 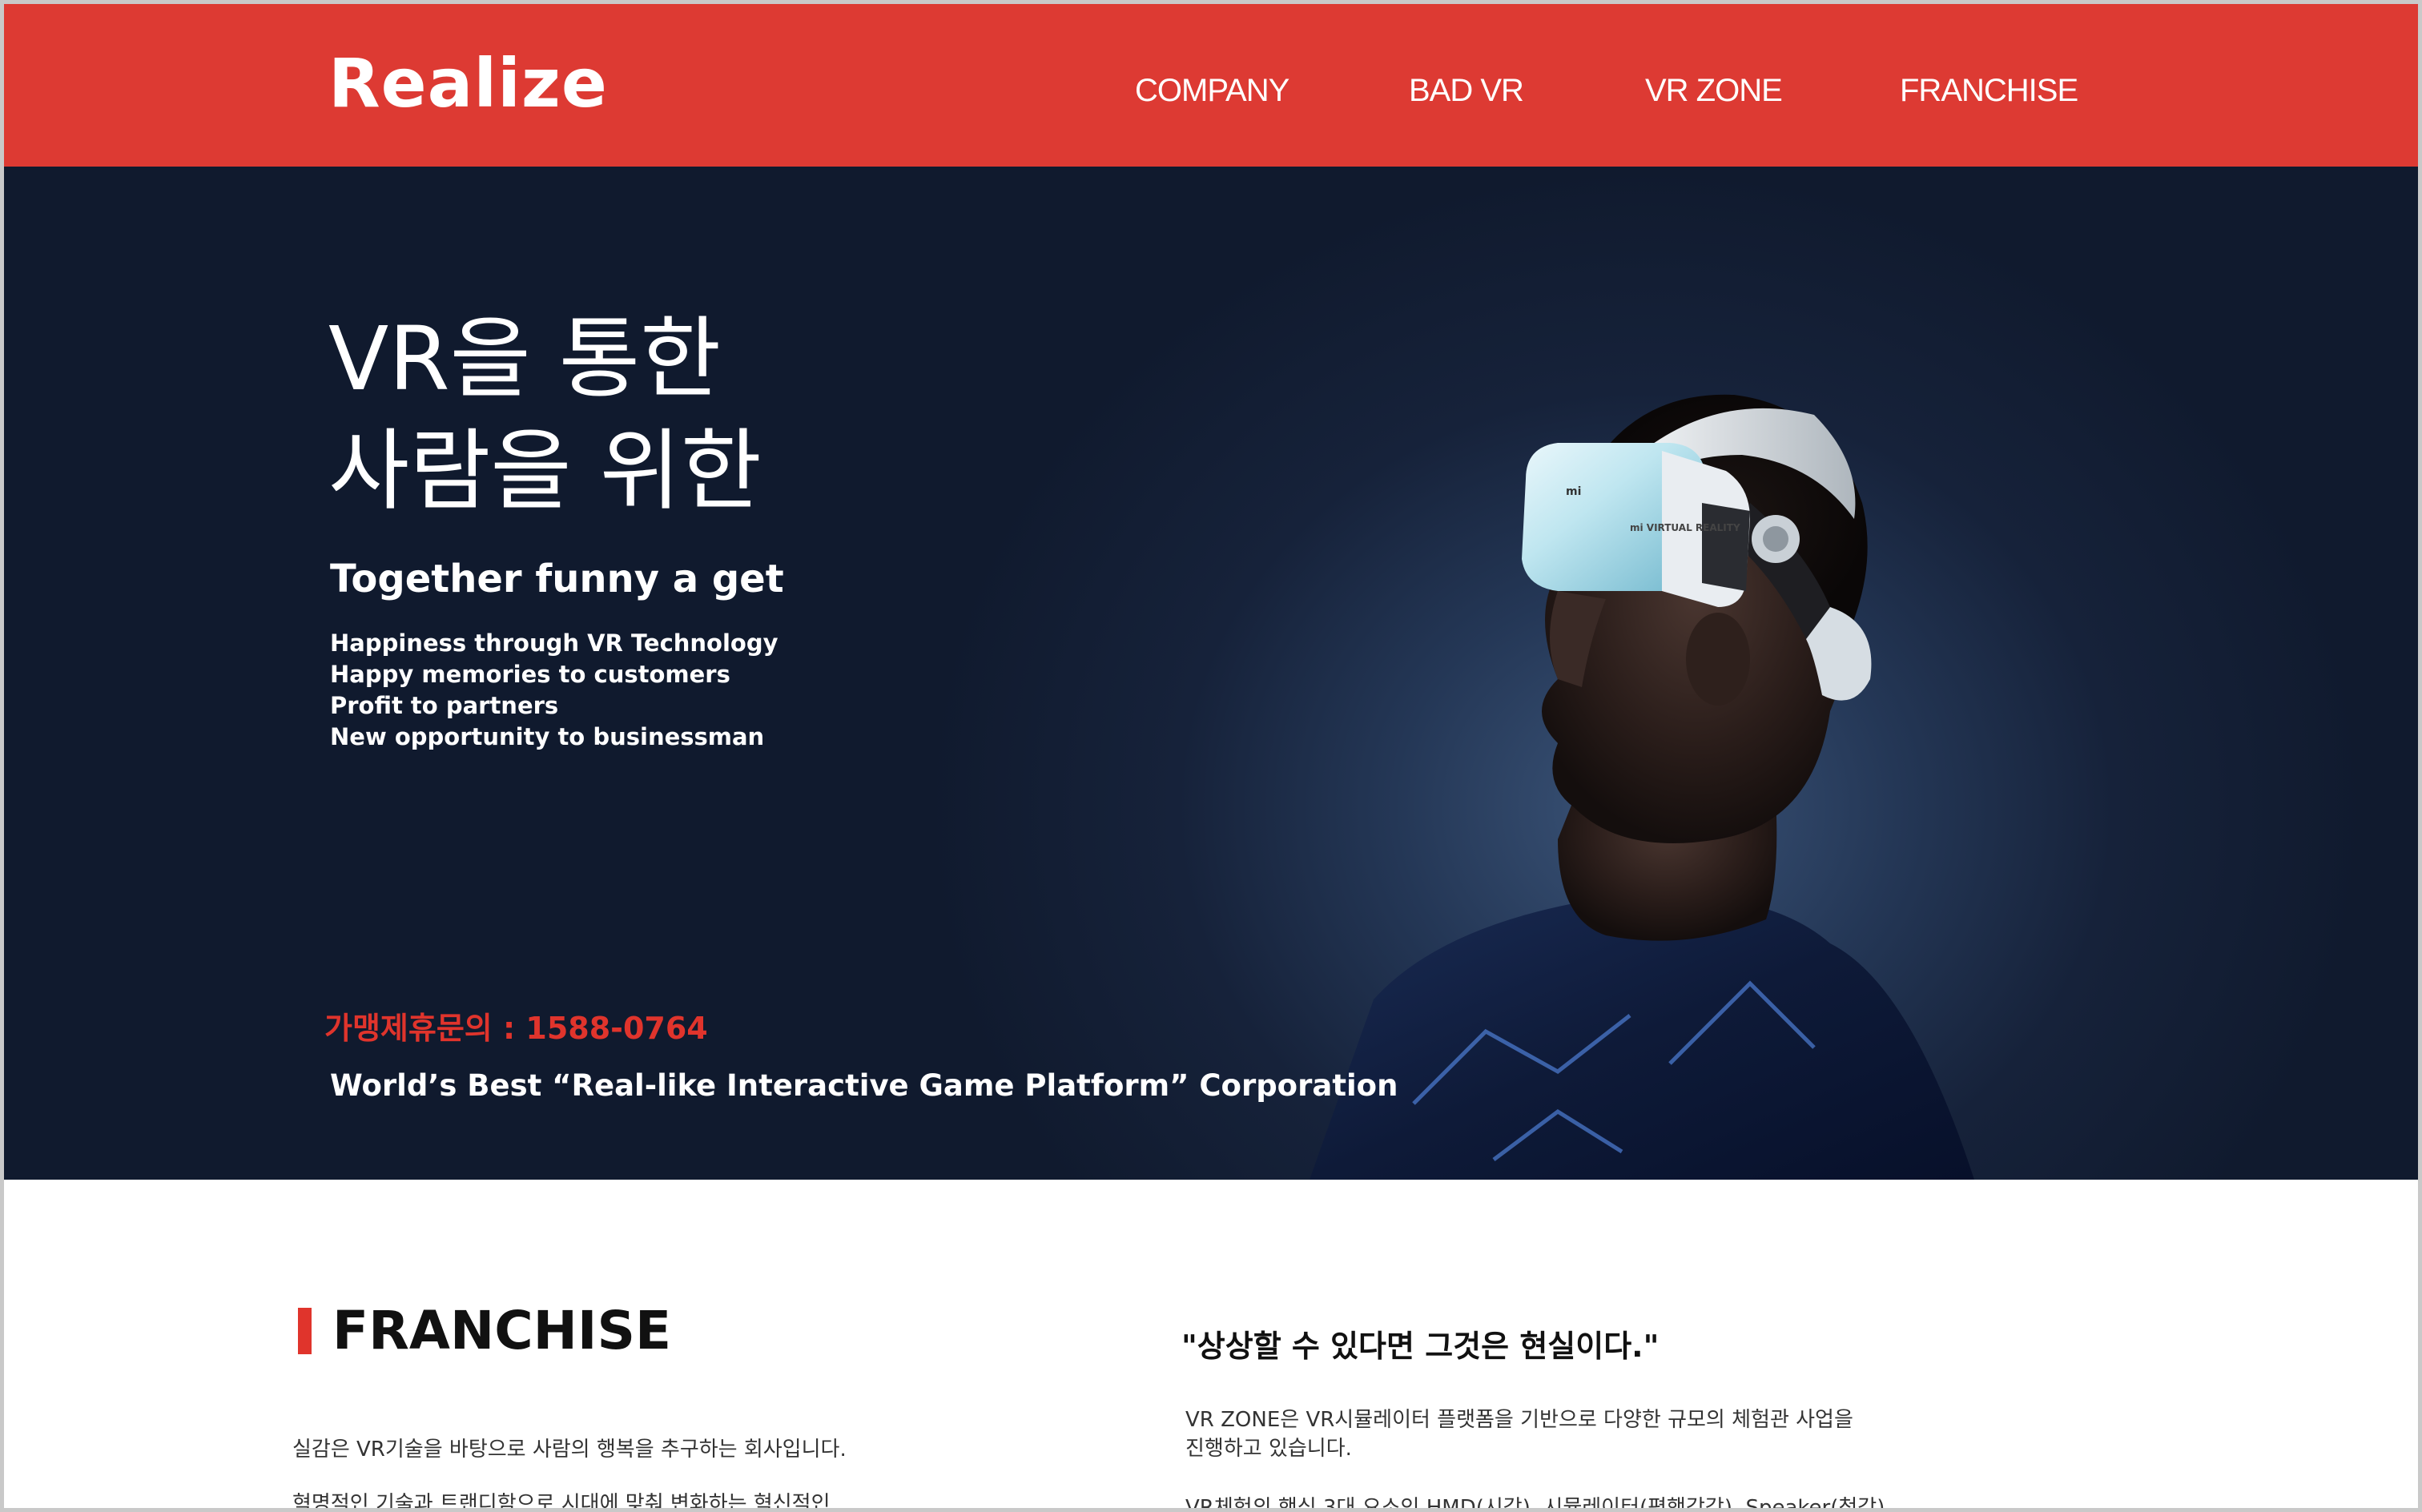 What do you see at coordinates (554, 643) in the screenshot?
I see `hero-value-line: Happiness through VR Technology` at bounding box center [554, 643].